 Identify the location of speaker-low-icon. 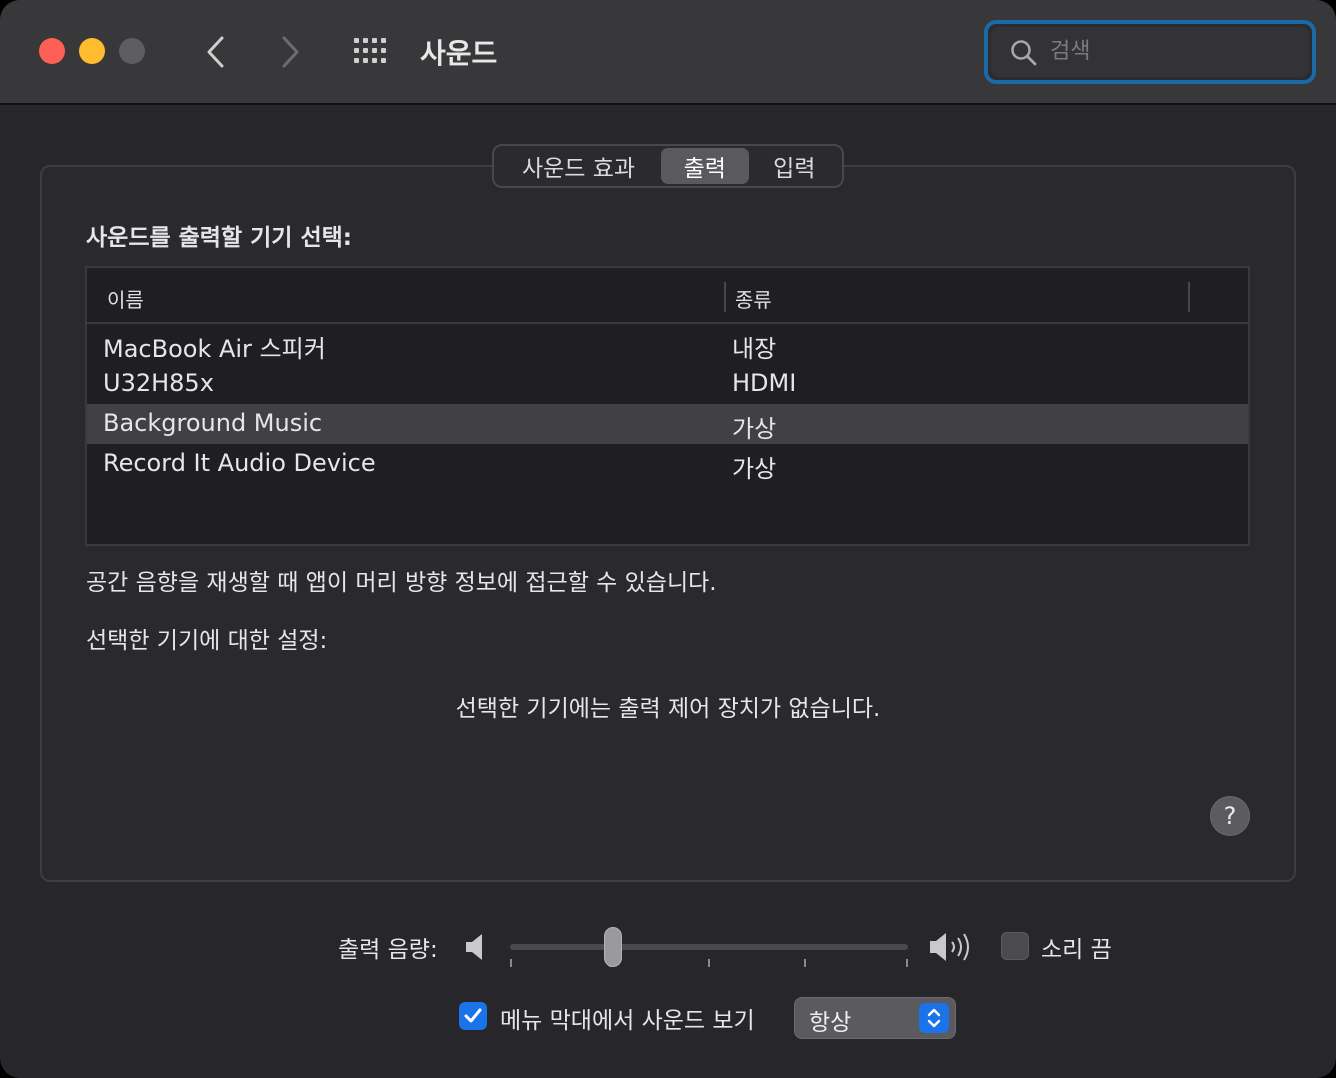
(474, 947).